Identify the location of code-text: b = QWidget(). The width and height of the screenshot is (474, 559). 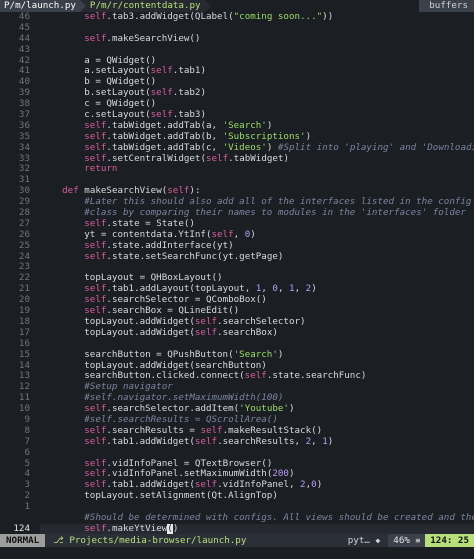
(98, 82).